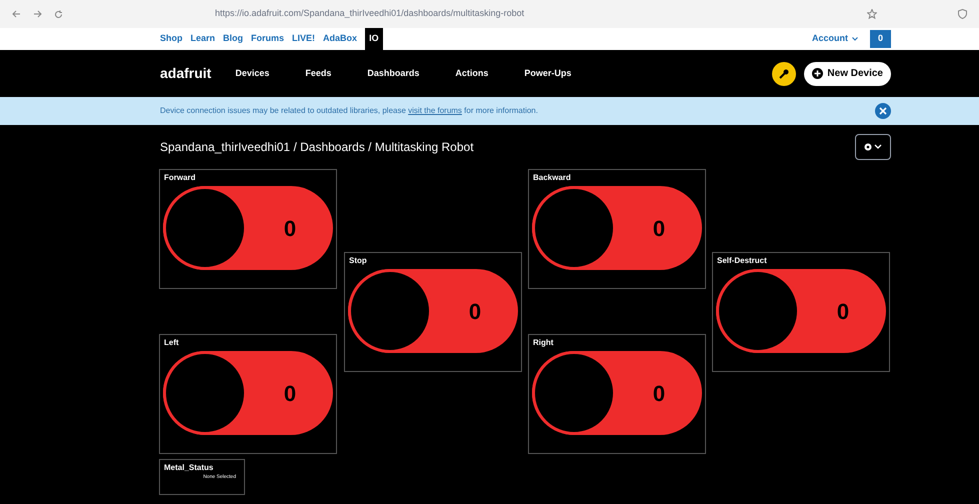  I want to click on plus-icon, so click(818, 73).